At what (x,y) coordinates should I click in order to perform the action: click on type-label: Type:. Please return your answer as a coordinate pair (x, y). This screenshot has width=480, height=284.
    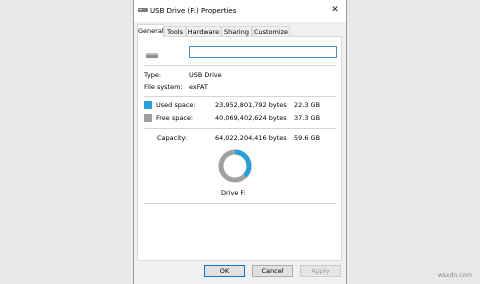
    Looking at the image, I should click on (153, 75).